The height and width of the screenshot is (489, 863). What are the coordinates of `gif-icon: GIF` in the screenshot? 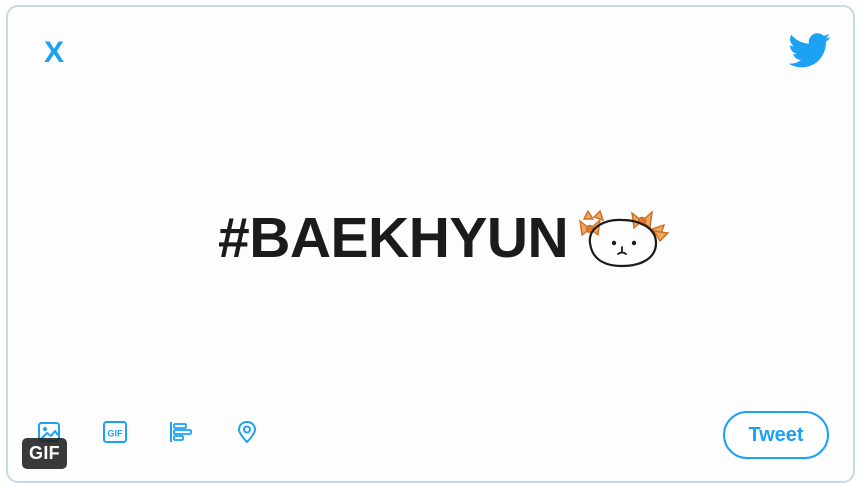 It's located at (115, 432).